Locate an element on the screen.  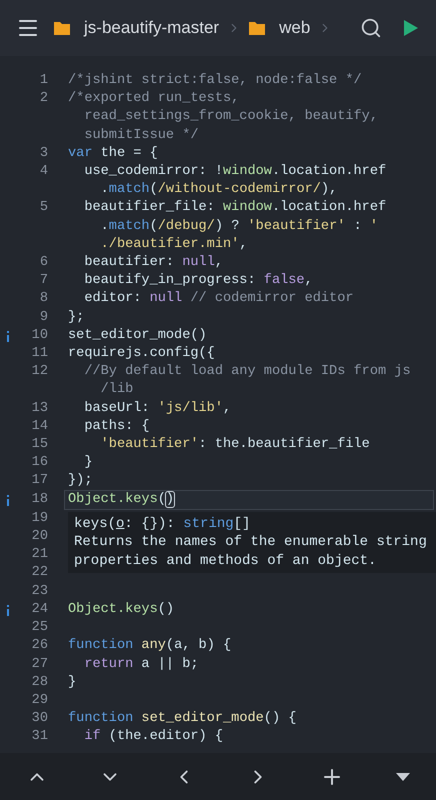
line-number: 4 is located at coordinates (44, 172).